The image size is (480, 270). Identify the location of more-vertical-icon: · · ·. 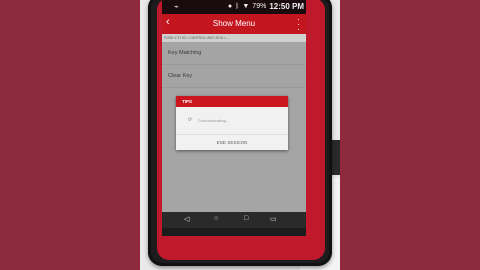
(298, 24).